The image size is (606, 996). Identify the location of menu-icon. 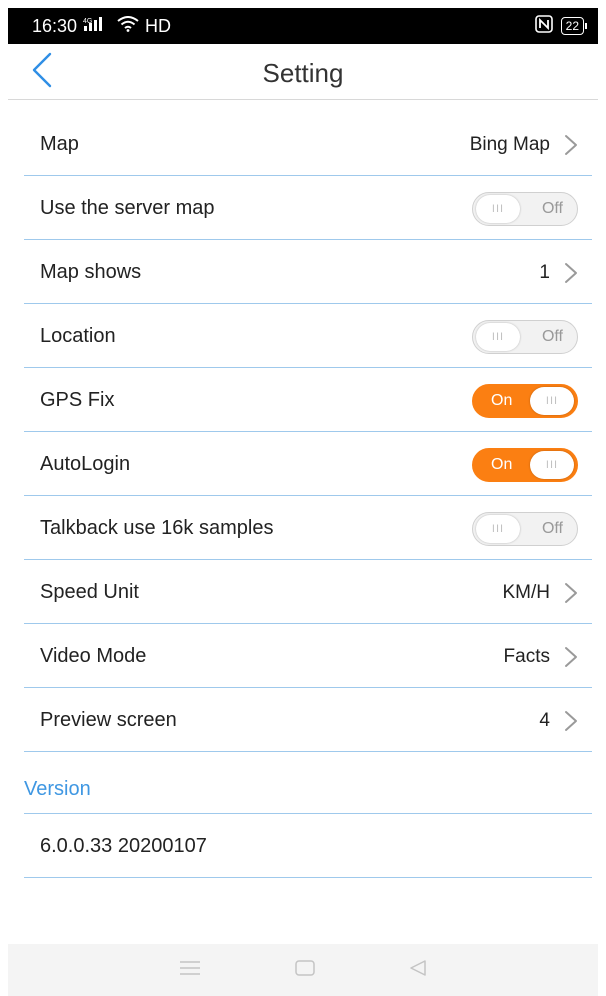
(190, 970).